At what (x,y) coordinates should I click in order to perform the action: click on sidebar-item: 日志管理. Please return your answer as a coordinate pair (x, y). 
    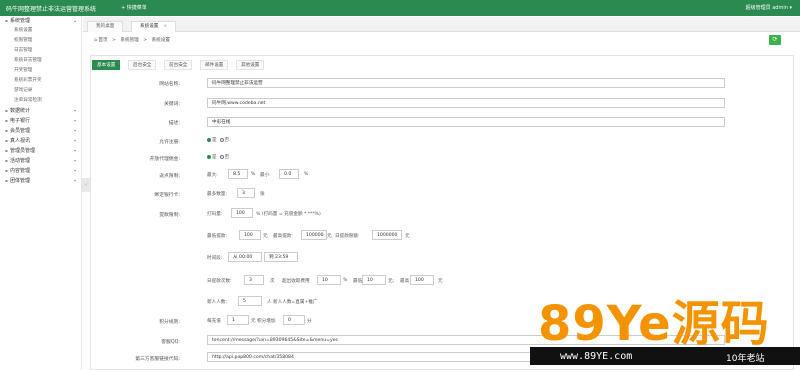
    Looking at the image, I should click on (40, 51).